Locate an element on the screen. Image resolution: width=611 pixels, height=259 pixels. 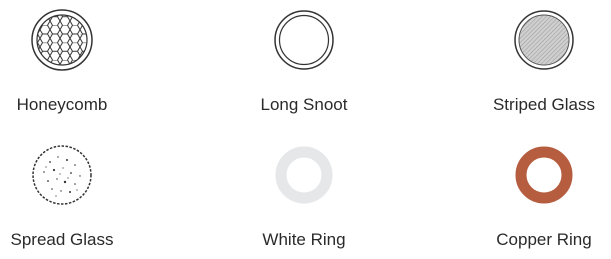
honeycomb-grid-icon is located at coordinates (62, 40).